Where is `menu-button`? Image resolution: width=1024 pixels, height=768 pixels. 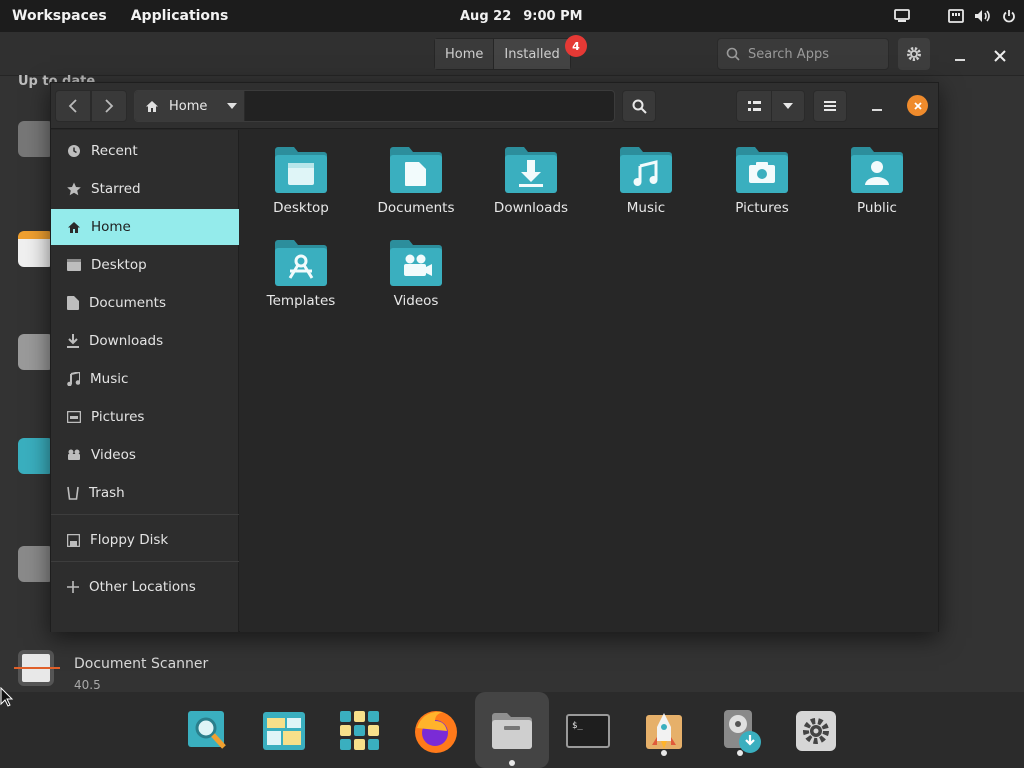 menu-button is located at coordinates (830, 106).